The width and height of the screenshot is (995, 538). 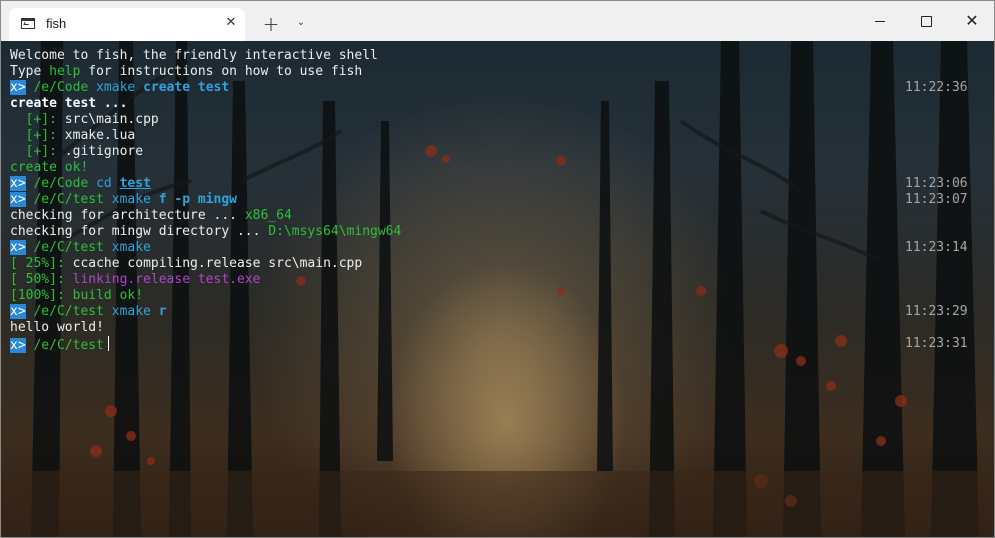 I want to click on minimize-button, so click(x=880, y=21).